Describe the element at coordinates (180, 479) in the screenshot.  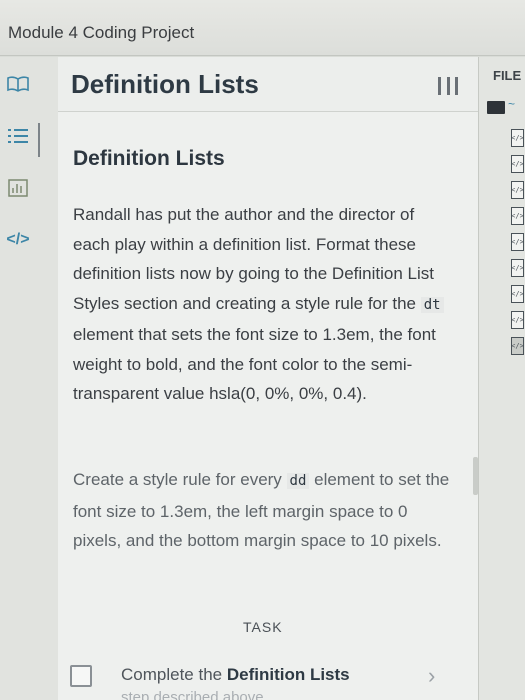
I see `p2-text-a: Create a style rule for every` at that location.